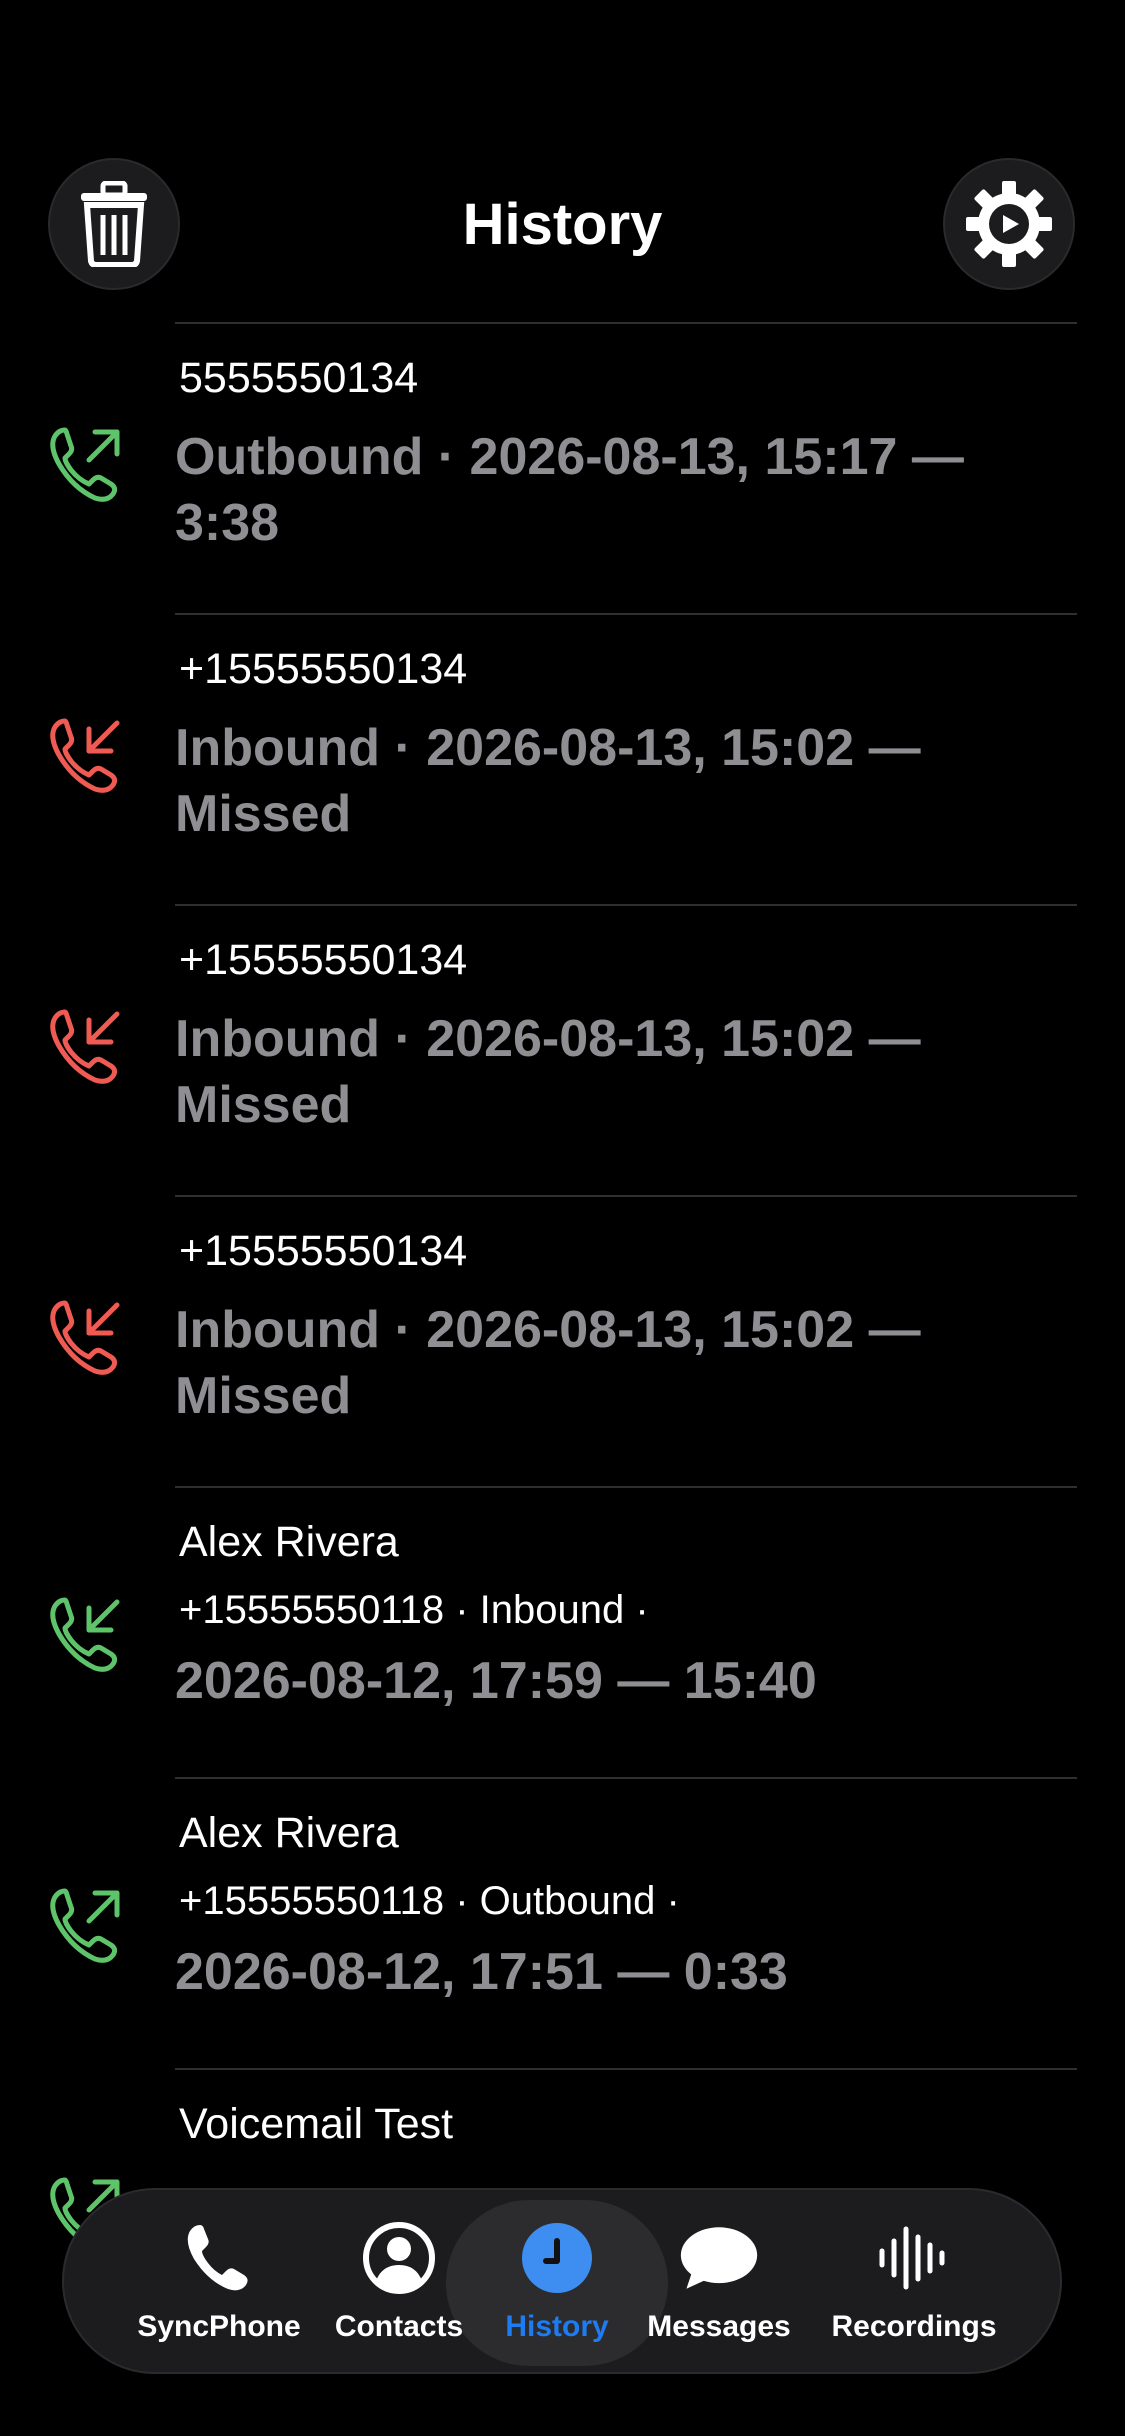 The height and width of the screenshot is (2436, 1125). What do you see at coordinates (719, 2326) in the screenshot?
I see `tab-label: Messages` at bounding box center [719, 2326].